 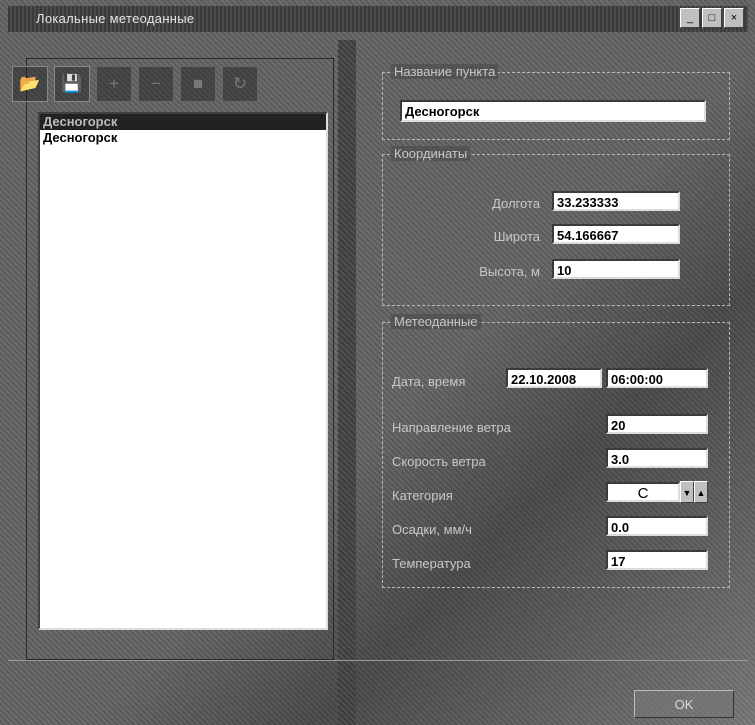 I want to click on category-label: Категория, so click(x=422, y=495).